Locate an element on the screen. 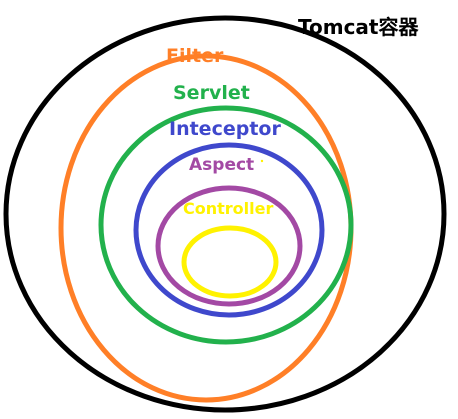 Image resolution: width=458 pixels, height=419 pixels. stray-dot is located at coordinates (262, 161).